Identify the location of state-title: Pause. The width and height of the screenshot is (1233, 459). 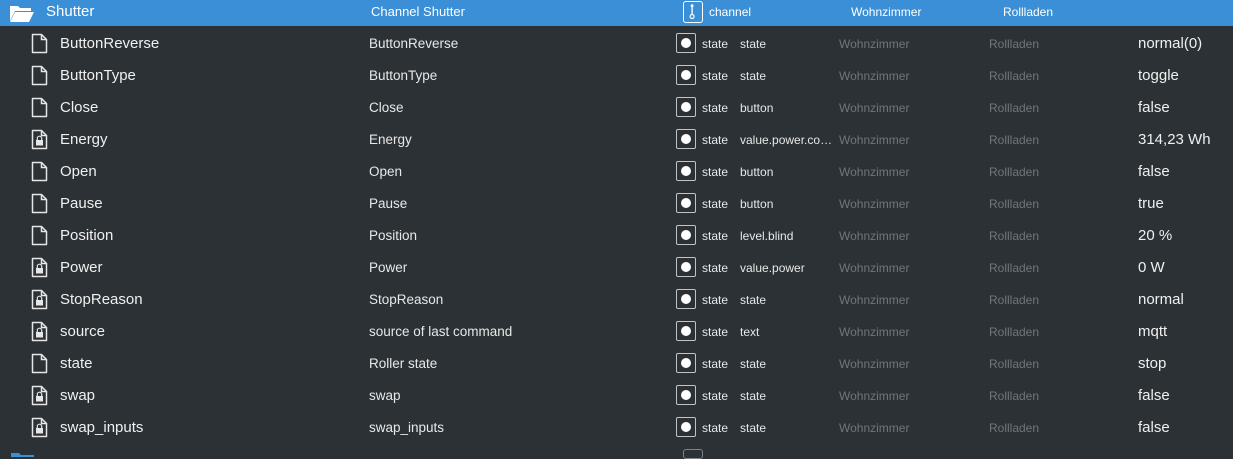
(388, 203).